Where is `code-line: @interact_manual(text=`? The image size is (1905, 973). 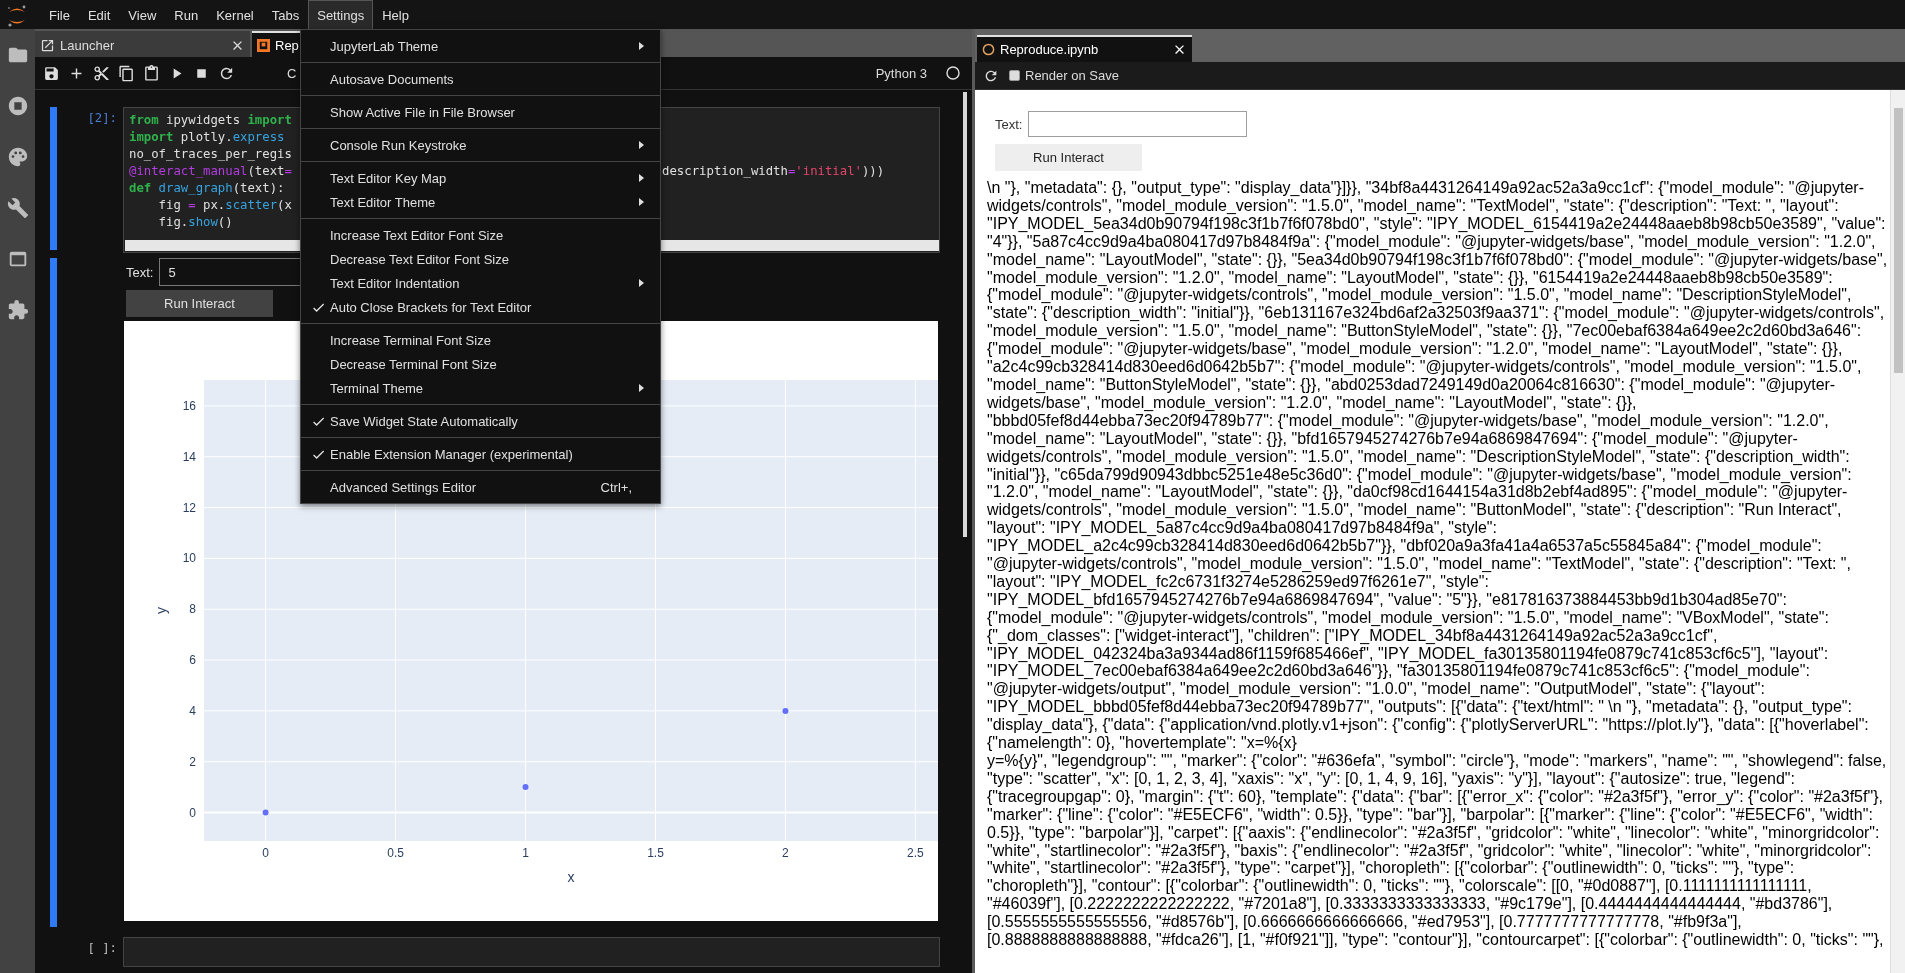 code-line: @interact_manual(text= is located at coordinates (210, 171).